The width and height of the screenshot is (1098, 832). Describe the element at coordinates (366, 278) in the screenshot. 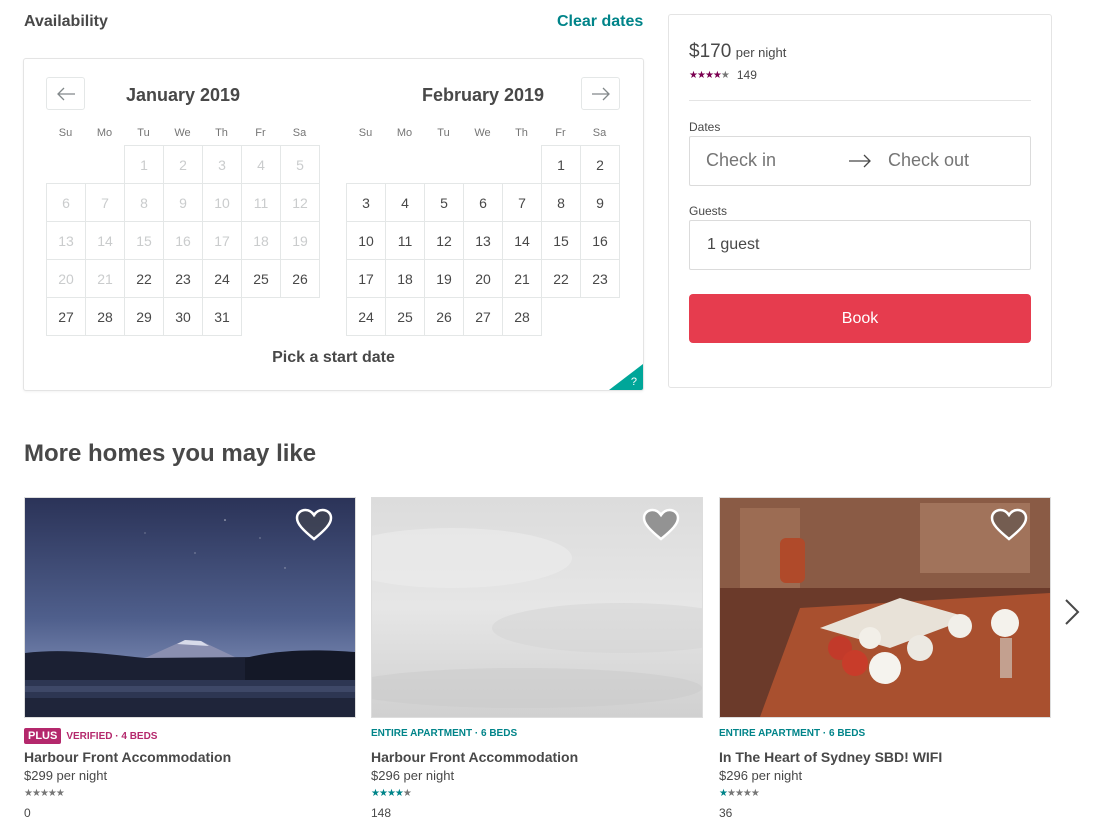

I see `calendar-day: 17` at that location.